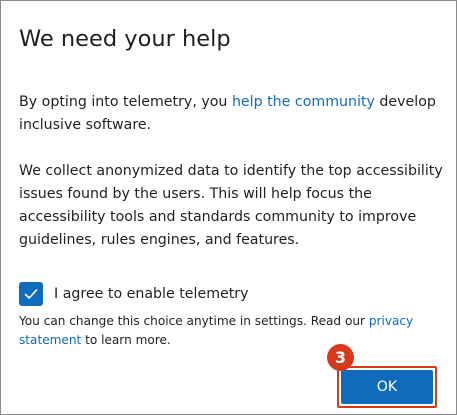  I want to click on help-the-community-link: help the community, so click(303, 102).